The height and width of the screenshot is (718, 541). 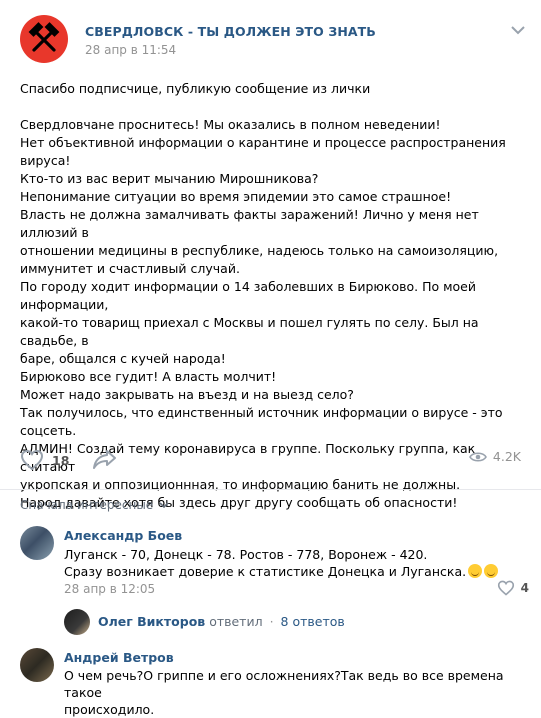 What do you see at coordinates (270, 489) in the screenshot?
I see `divider` at bounding box center [270, 489].